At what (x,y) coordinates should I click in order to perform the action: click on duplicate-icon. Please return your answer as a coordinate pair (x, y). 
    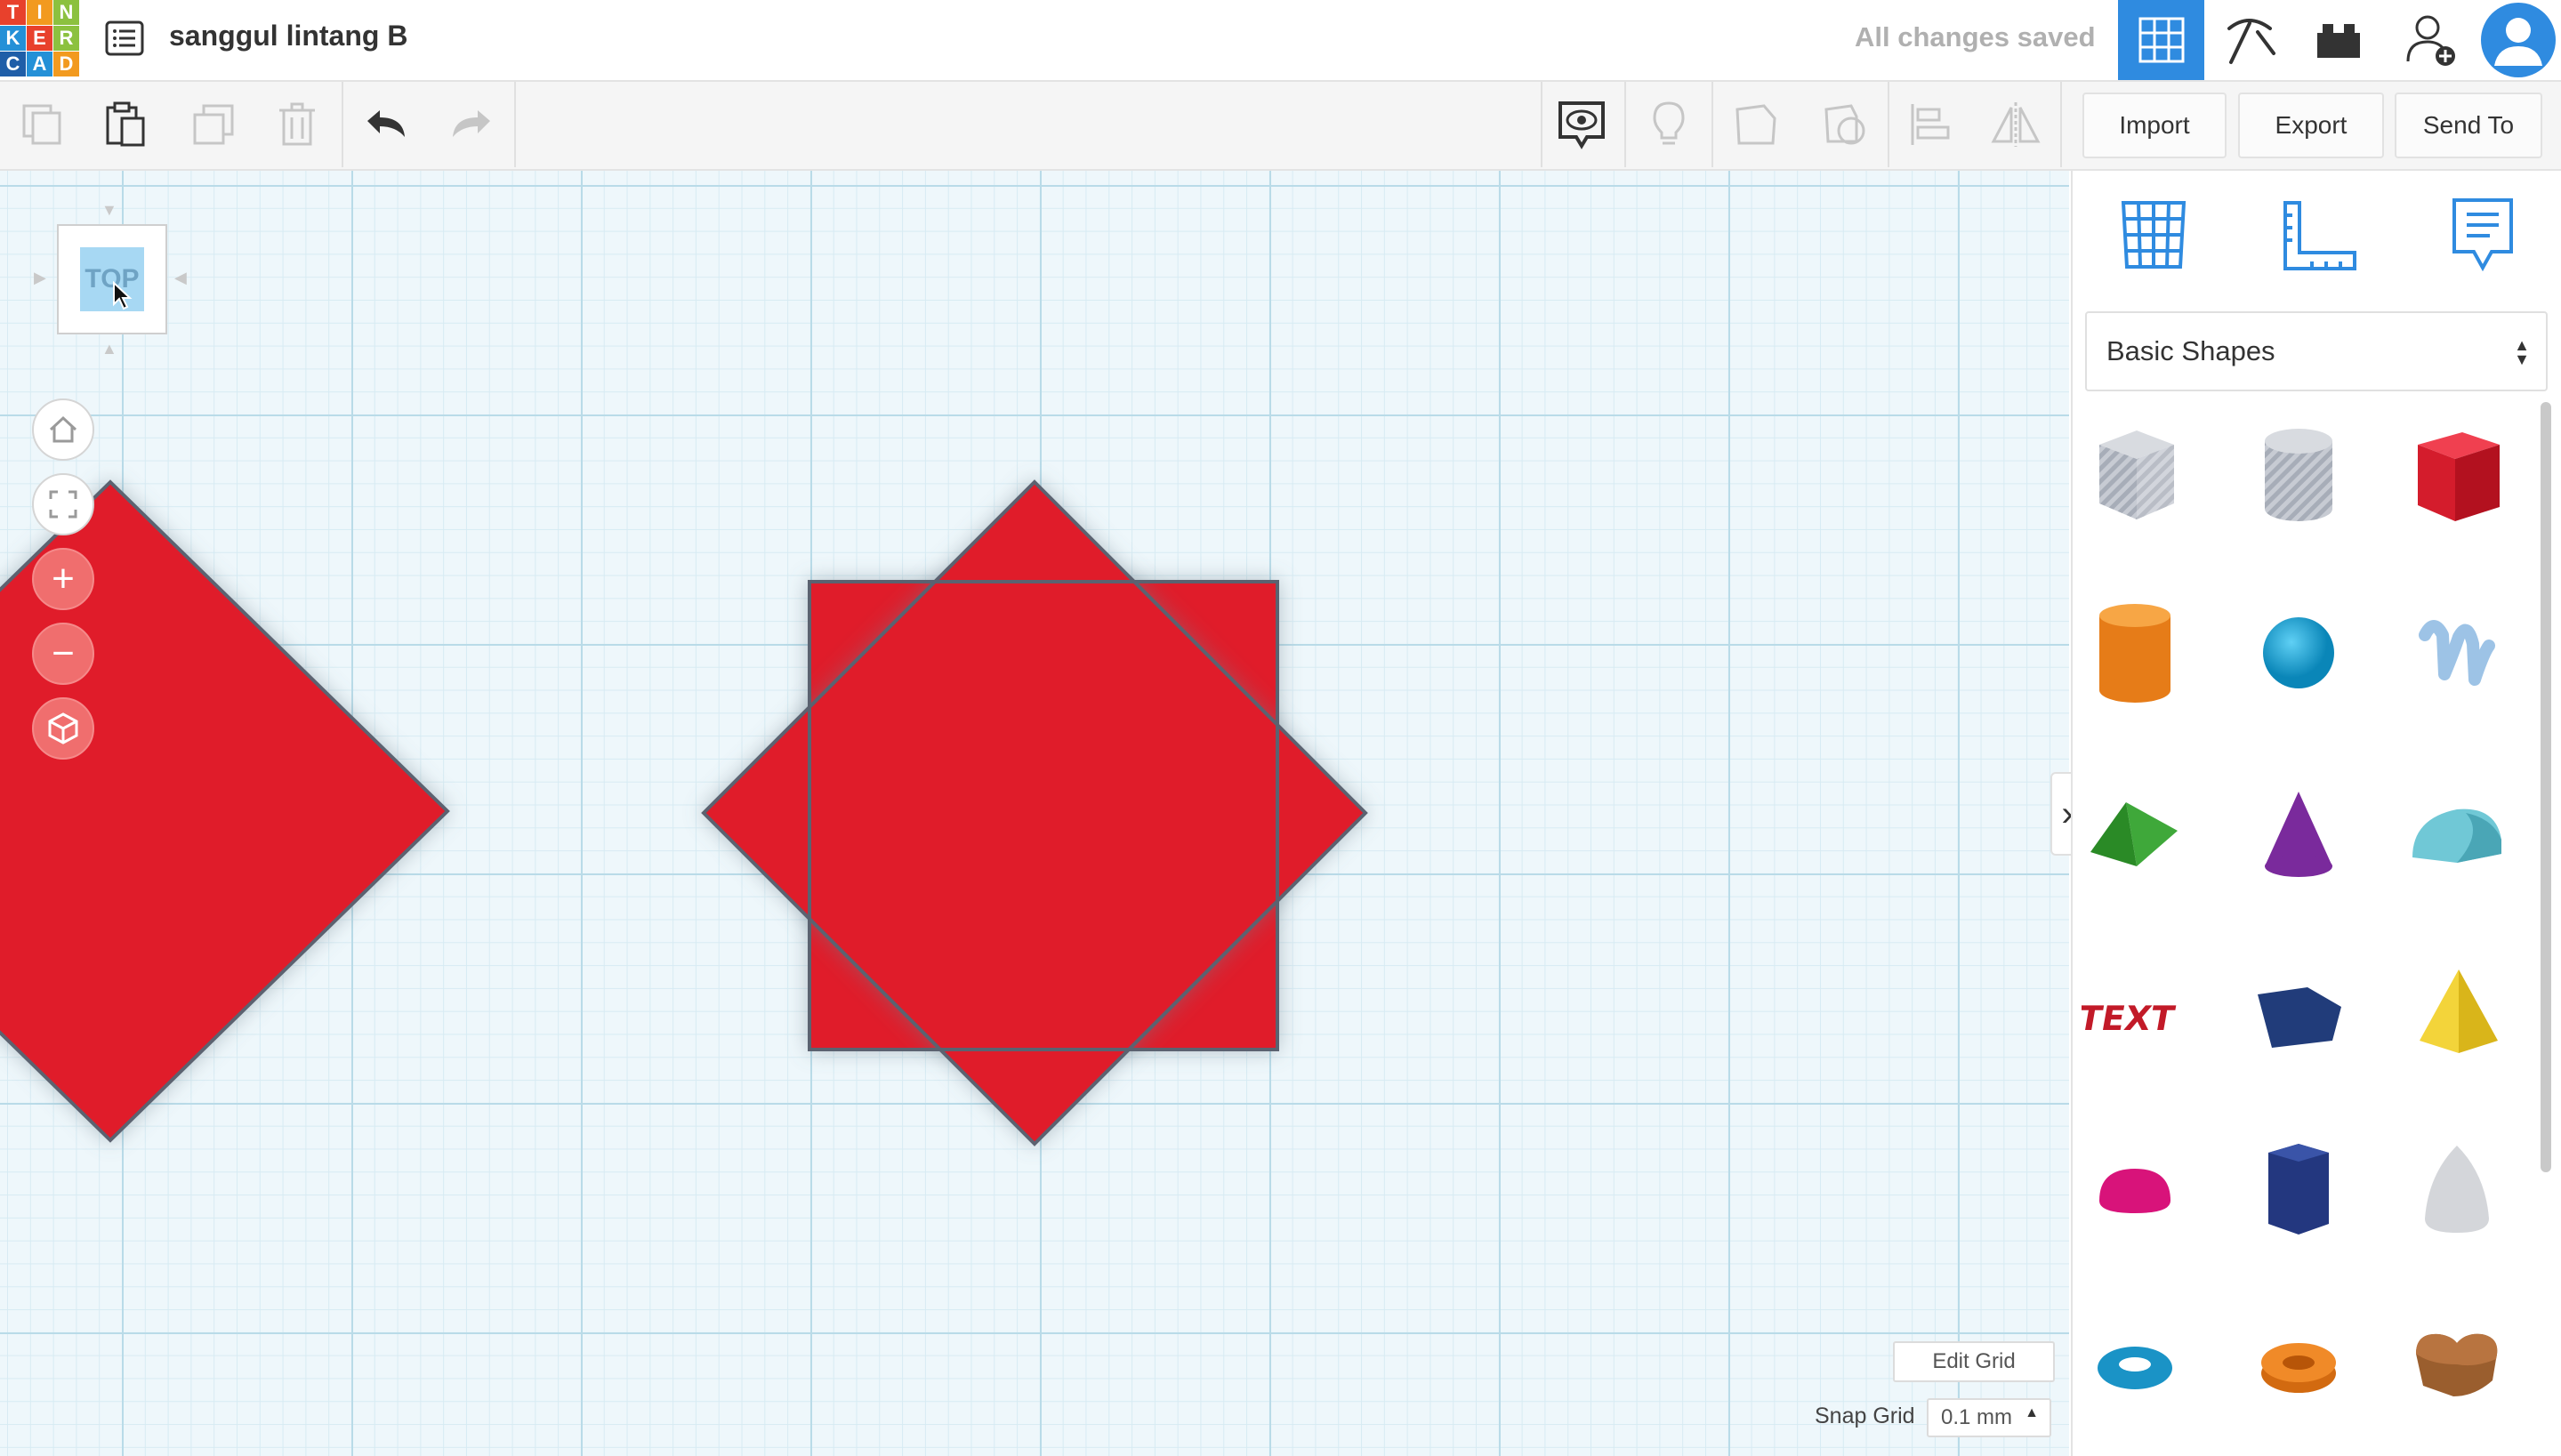
    Looking at the image, I should click on (214, 124).